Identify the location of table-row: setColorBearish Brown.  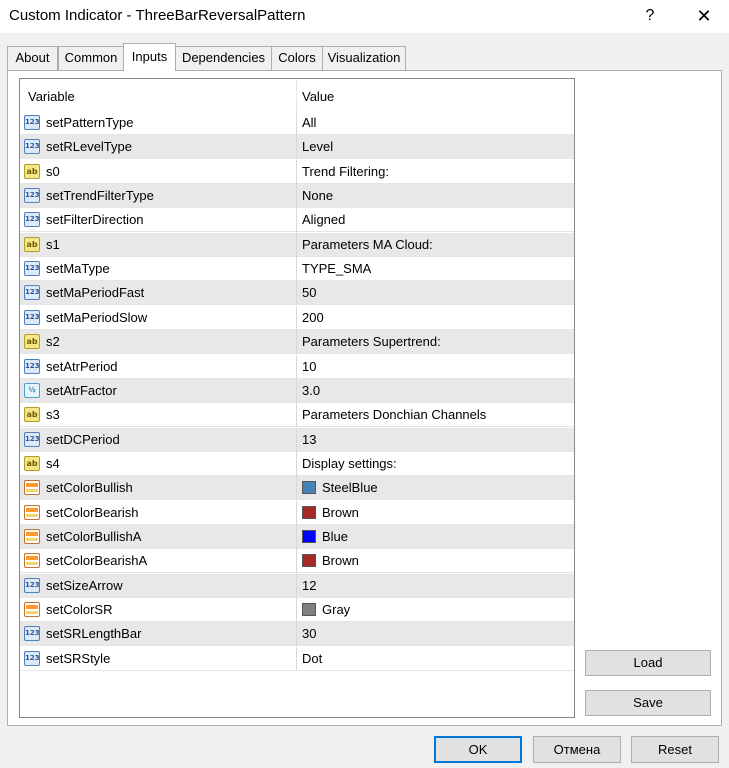
(297, 512).